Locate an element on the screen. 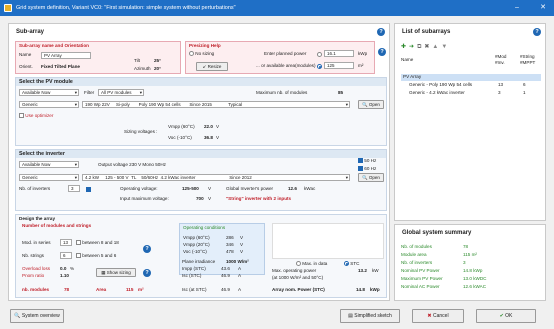 Image resolution: width=554 pixels, height=329 pixels. help-icon: ? is located at coordinates (381, 32).